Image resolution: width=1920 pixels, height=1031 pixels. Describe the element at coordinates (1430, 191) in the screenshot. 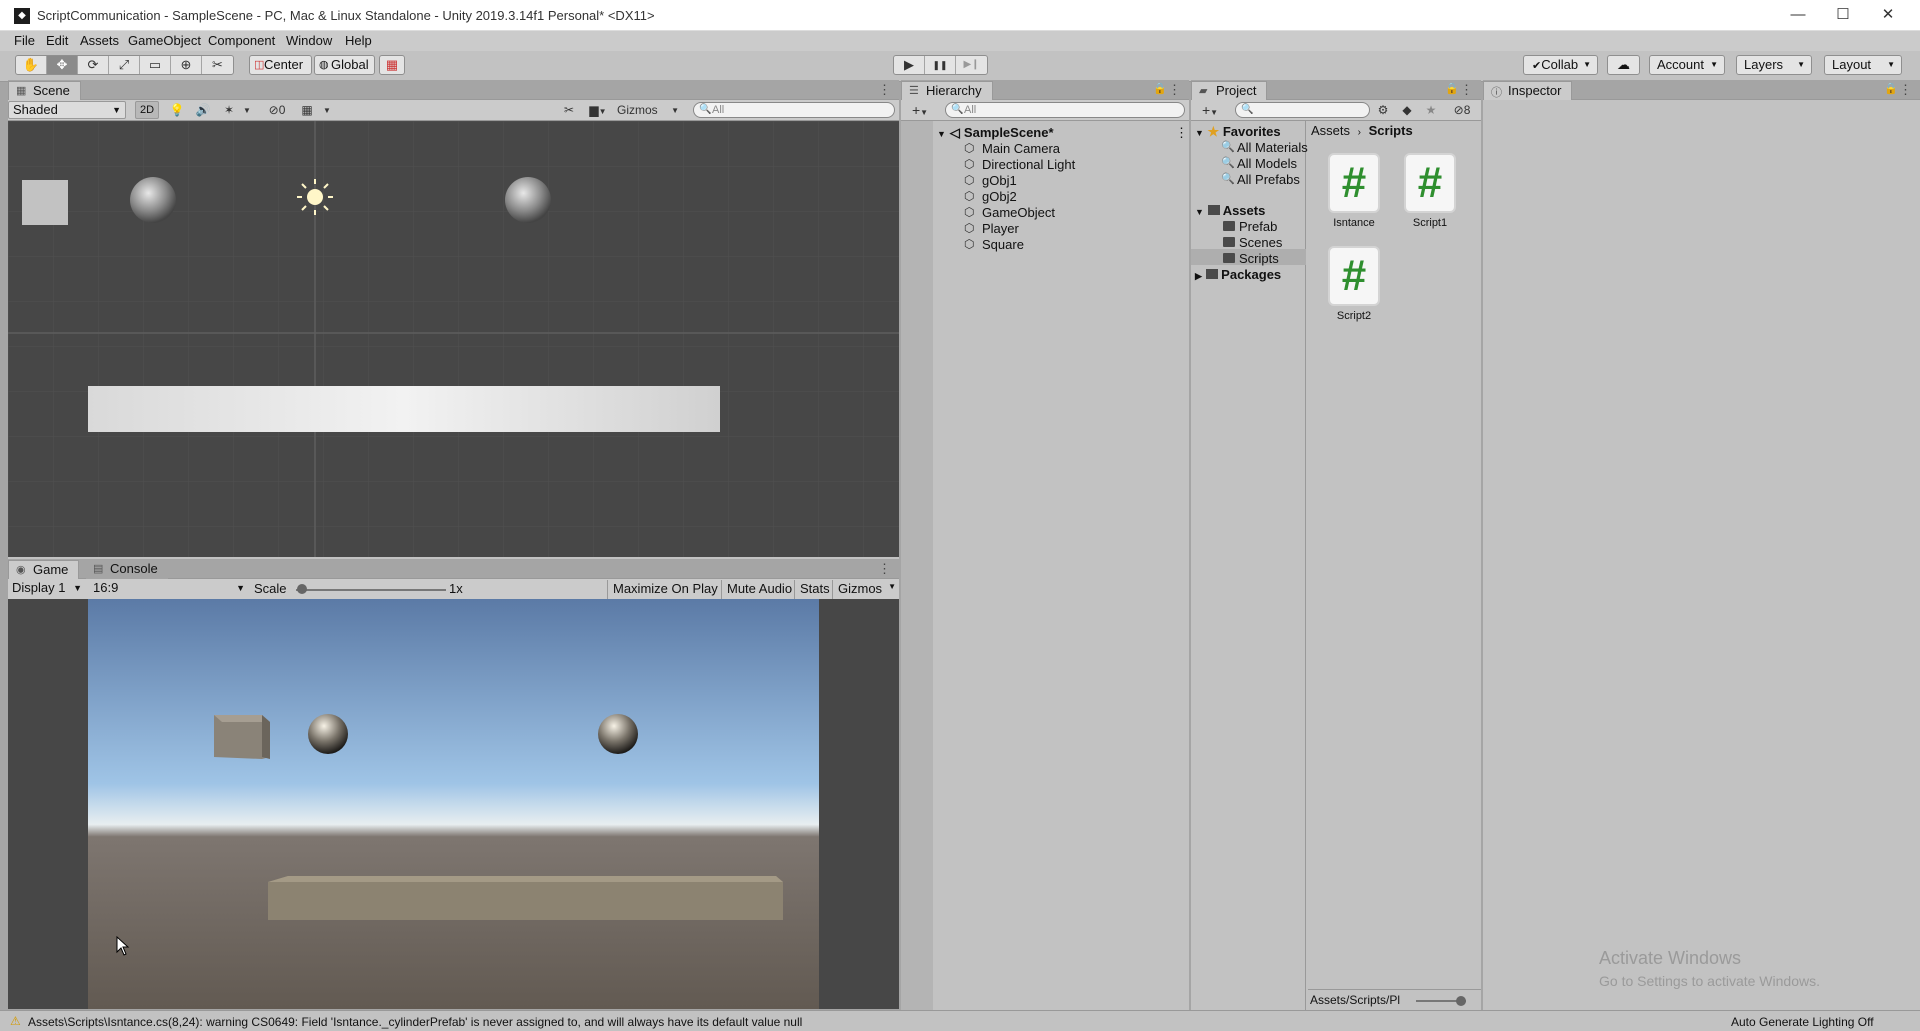

I see `script-file-script1: # Script1` at that location.